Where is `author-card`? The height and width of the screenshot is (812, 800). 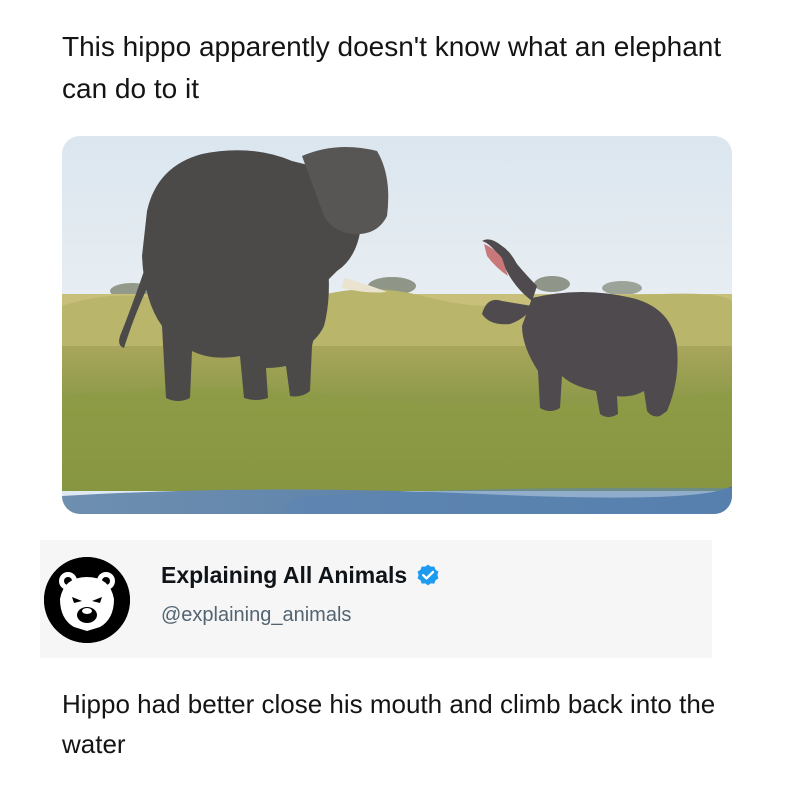 author-card is located at coordinates (376, 599).